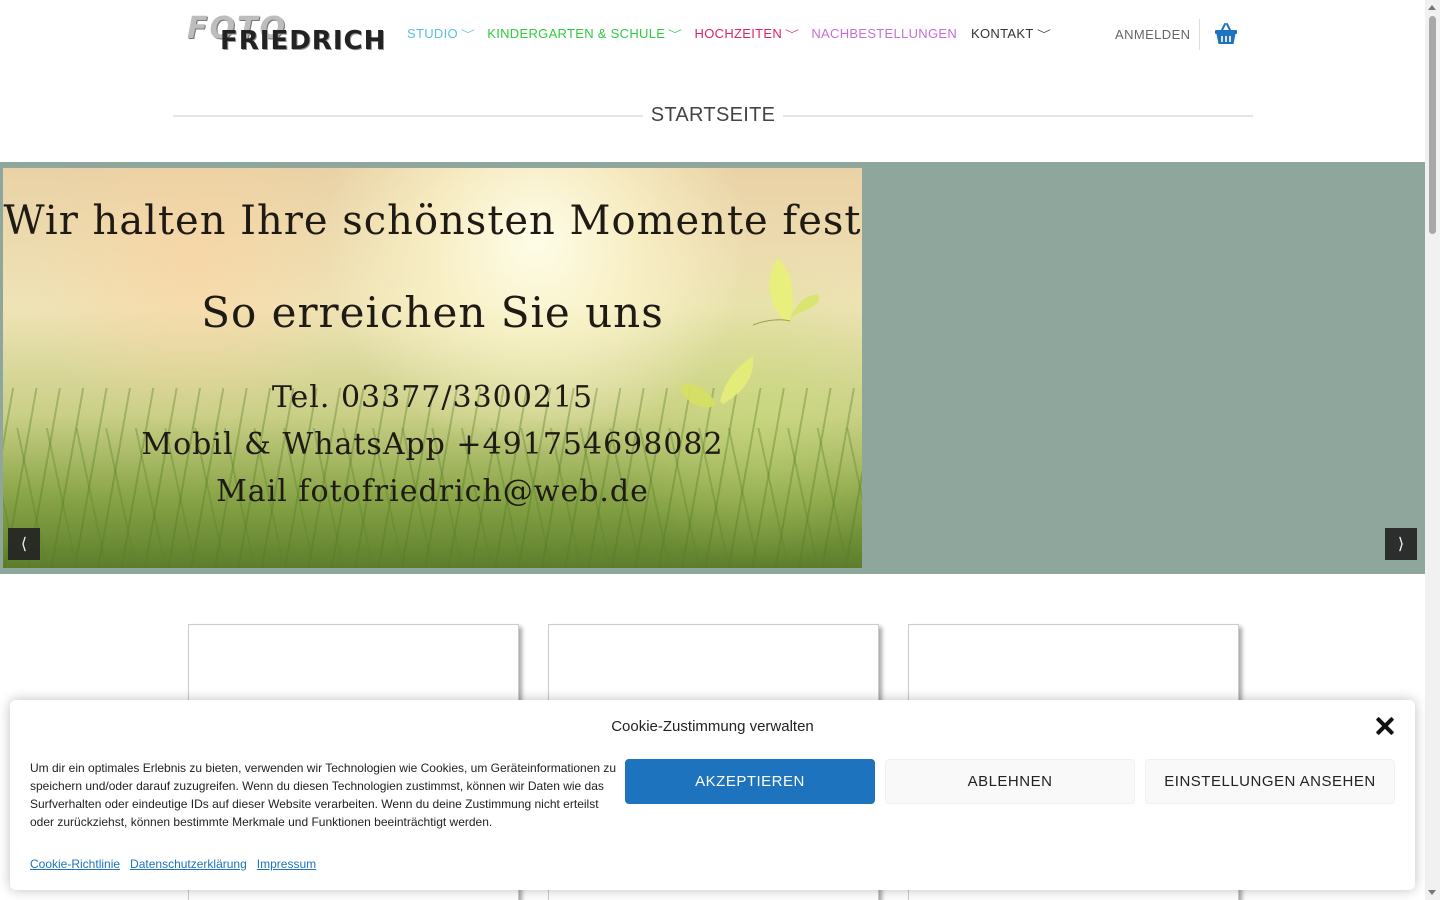 The image size is (1440, 900). I want to click on site-logo: FOTO FRIEDRICH, so click(286, 35).